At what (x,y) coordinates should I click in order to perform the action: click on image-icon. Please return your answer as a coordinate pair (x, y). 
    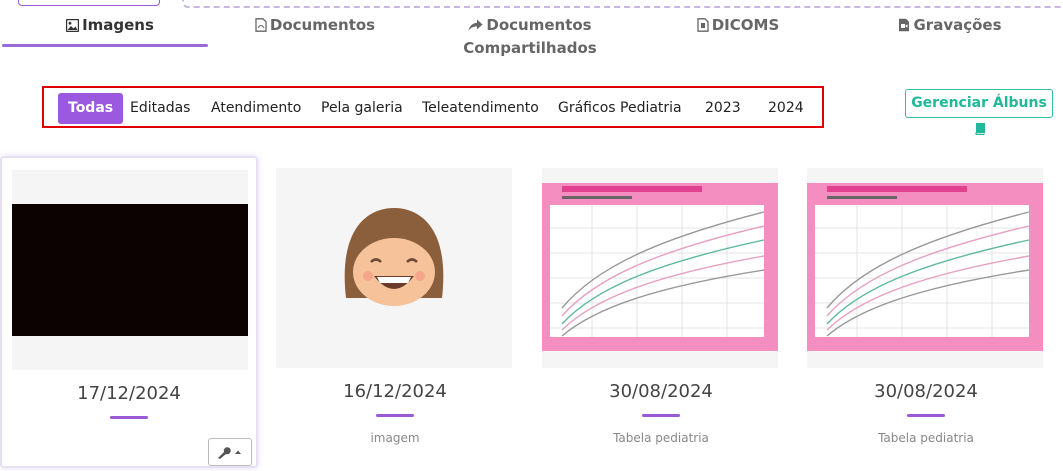
    Looking at the image, I should click on (72, 25).